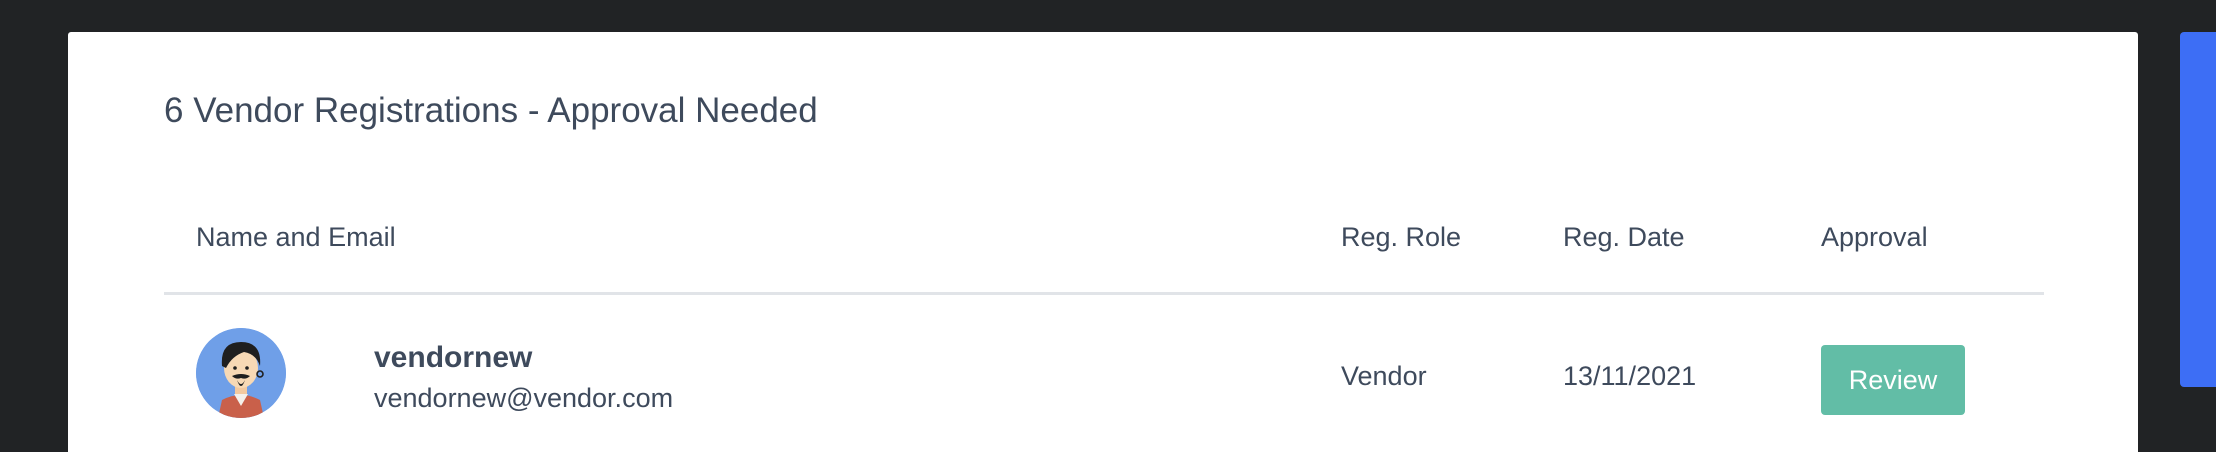  Describe the element at coordinates (491, 110) in the screenshot. I see `card-title: 6 Vendor Registrations - Approval Needed` at that location.